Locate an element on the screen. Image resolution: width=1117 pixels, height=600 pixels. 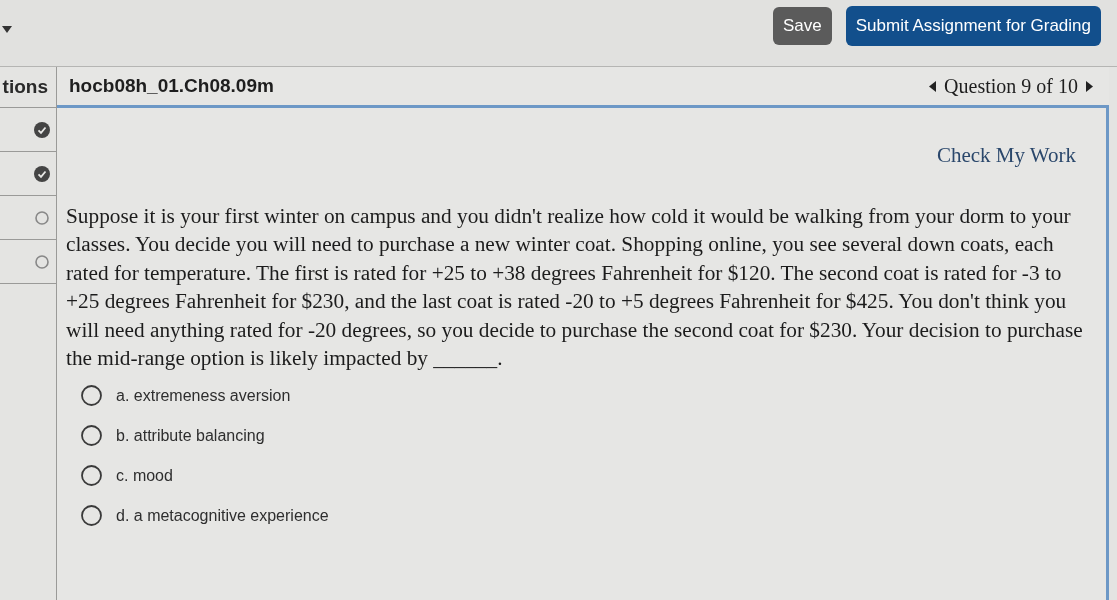
option-label: a. extremeness aversion is located at coordinates (203, 395).